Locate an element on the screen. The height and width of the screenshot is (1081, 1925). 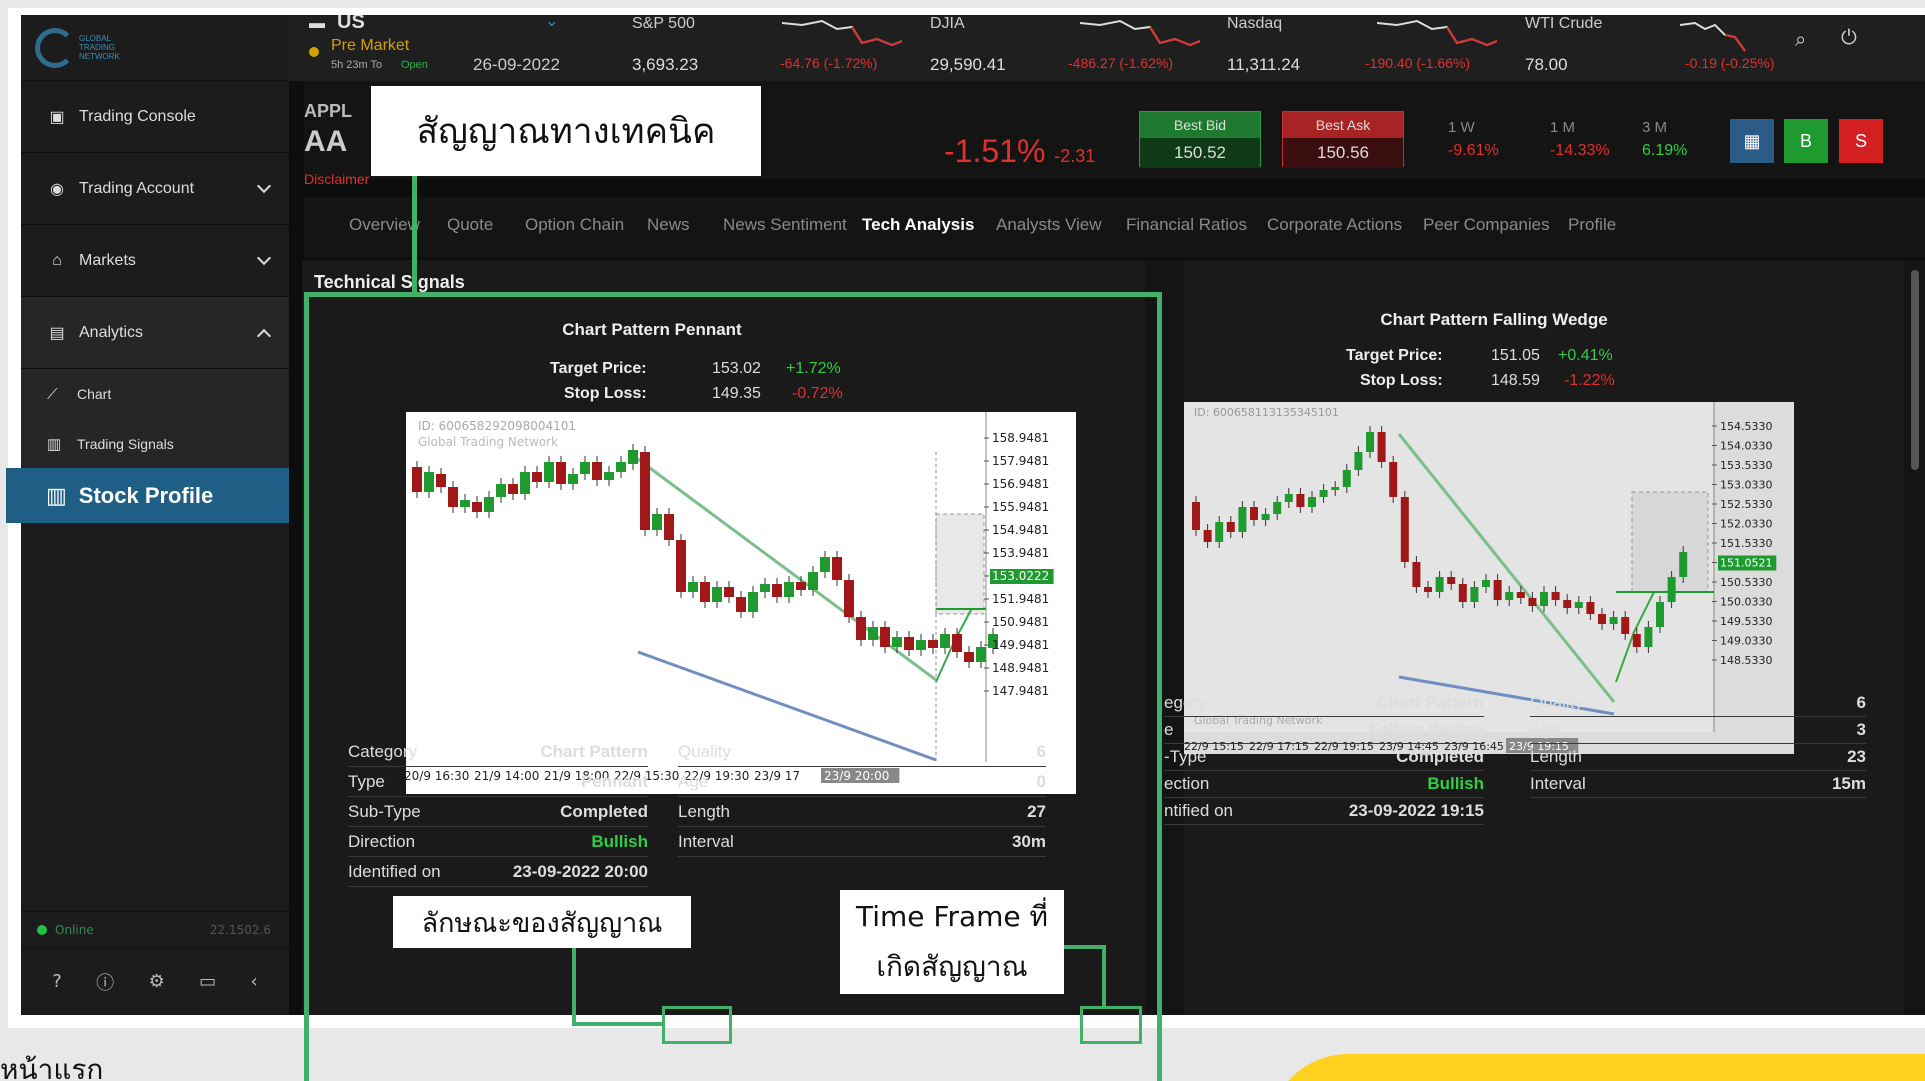
y-tick-label: 150.5330 is located at coordinates (1746, 582).